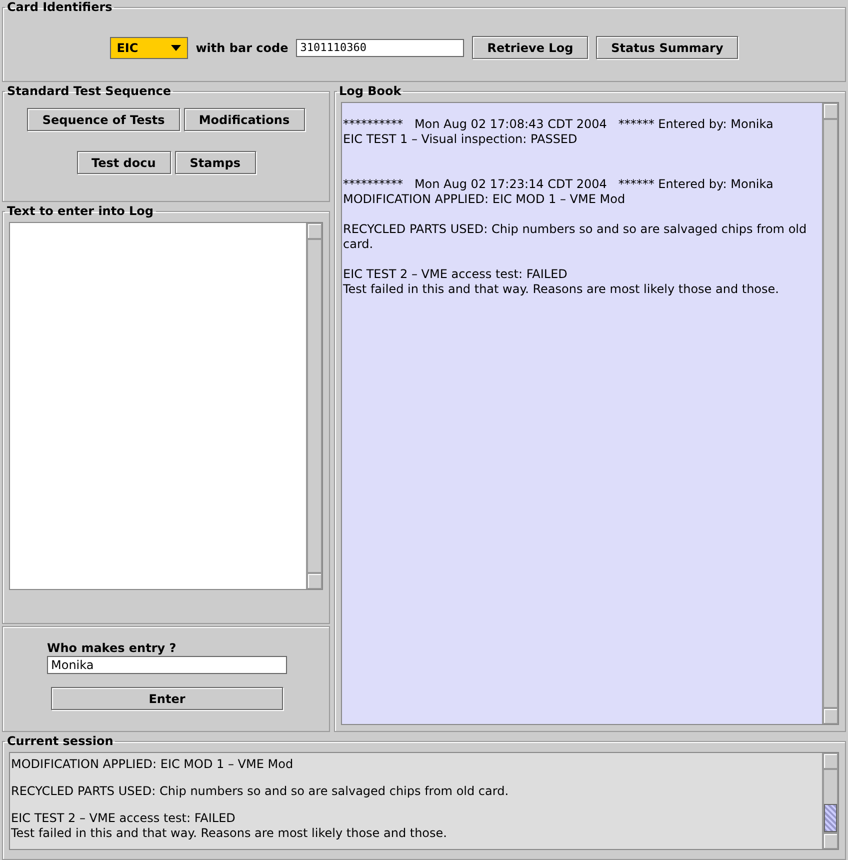  Describe the element at coordinates (460, 139) in the screenshot. I see `log-line: EIC TEST 1 – Visual inspection: PASSED` at that location.